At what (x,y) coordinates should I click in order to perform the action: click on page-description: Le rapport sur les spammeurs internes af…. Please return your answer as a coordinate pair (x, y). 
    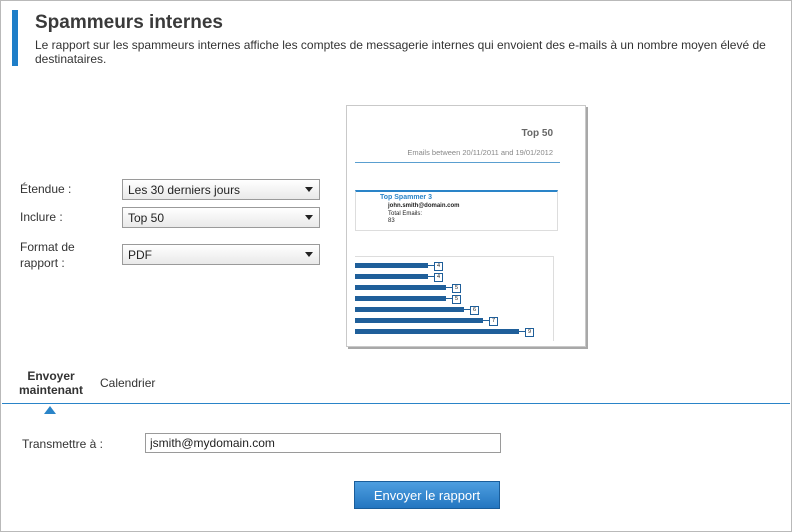
    Looking at the image, I should click on (400, 52).